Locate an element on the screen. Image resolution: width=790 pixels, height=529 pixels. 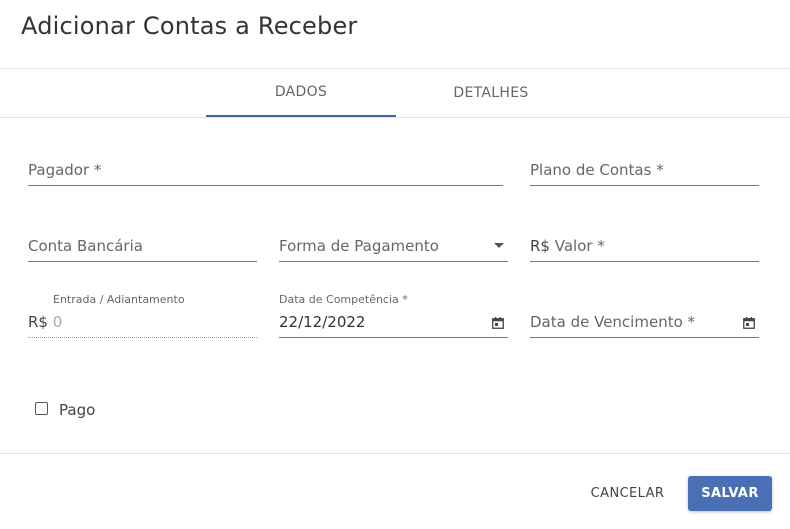
valor-placeholder: R$ Valor * is located at coordinates (567, 246).